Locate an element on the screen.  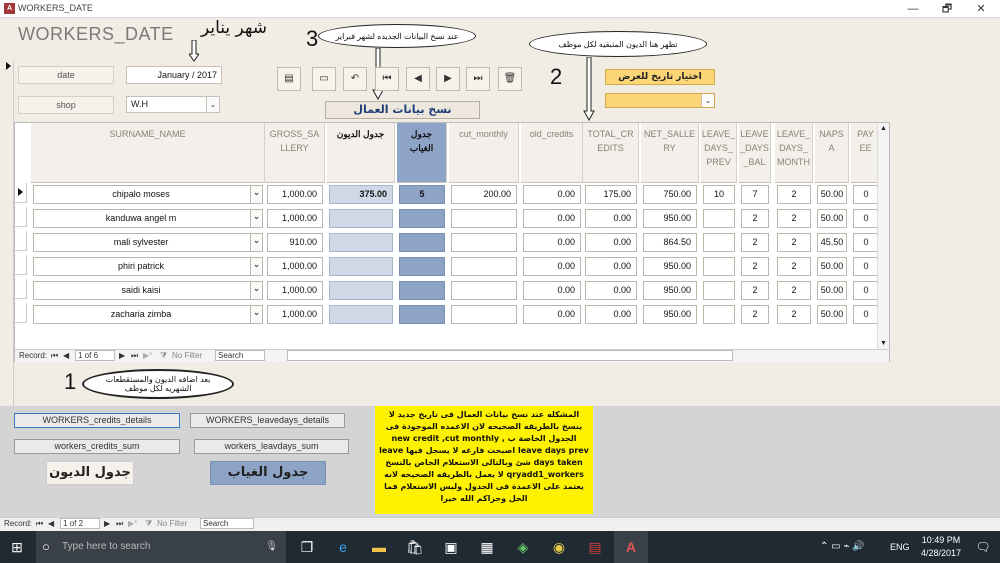
app-icon: ◈ is located at coordinates (523, 547).